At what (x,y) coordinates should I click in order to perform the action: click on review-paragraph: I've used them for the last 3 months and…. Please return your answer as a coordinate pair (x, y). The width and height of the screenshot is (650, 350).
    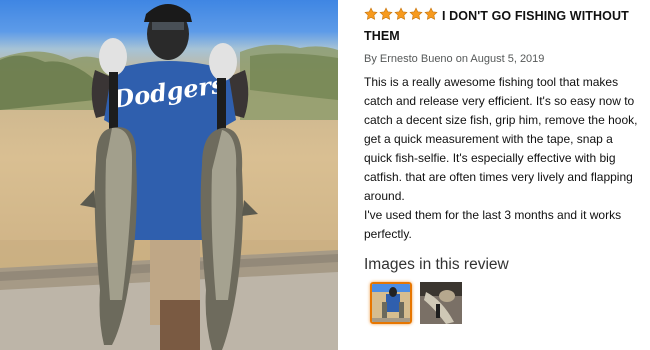
    Looking at the image, I should click on (493, 224).